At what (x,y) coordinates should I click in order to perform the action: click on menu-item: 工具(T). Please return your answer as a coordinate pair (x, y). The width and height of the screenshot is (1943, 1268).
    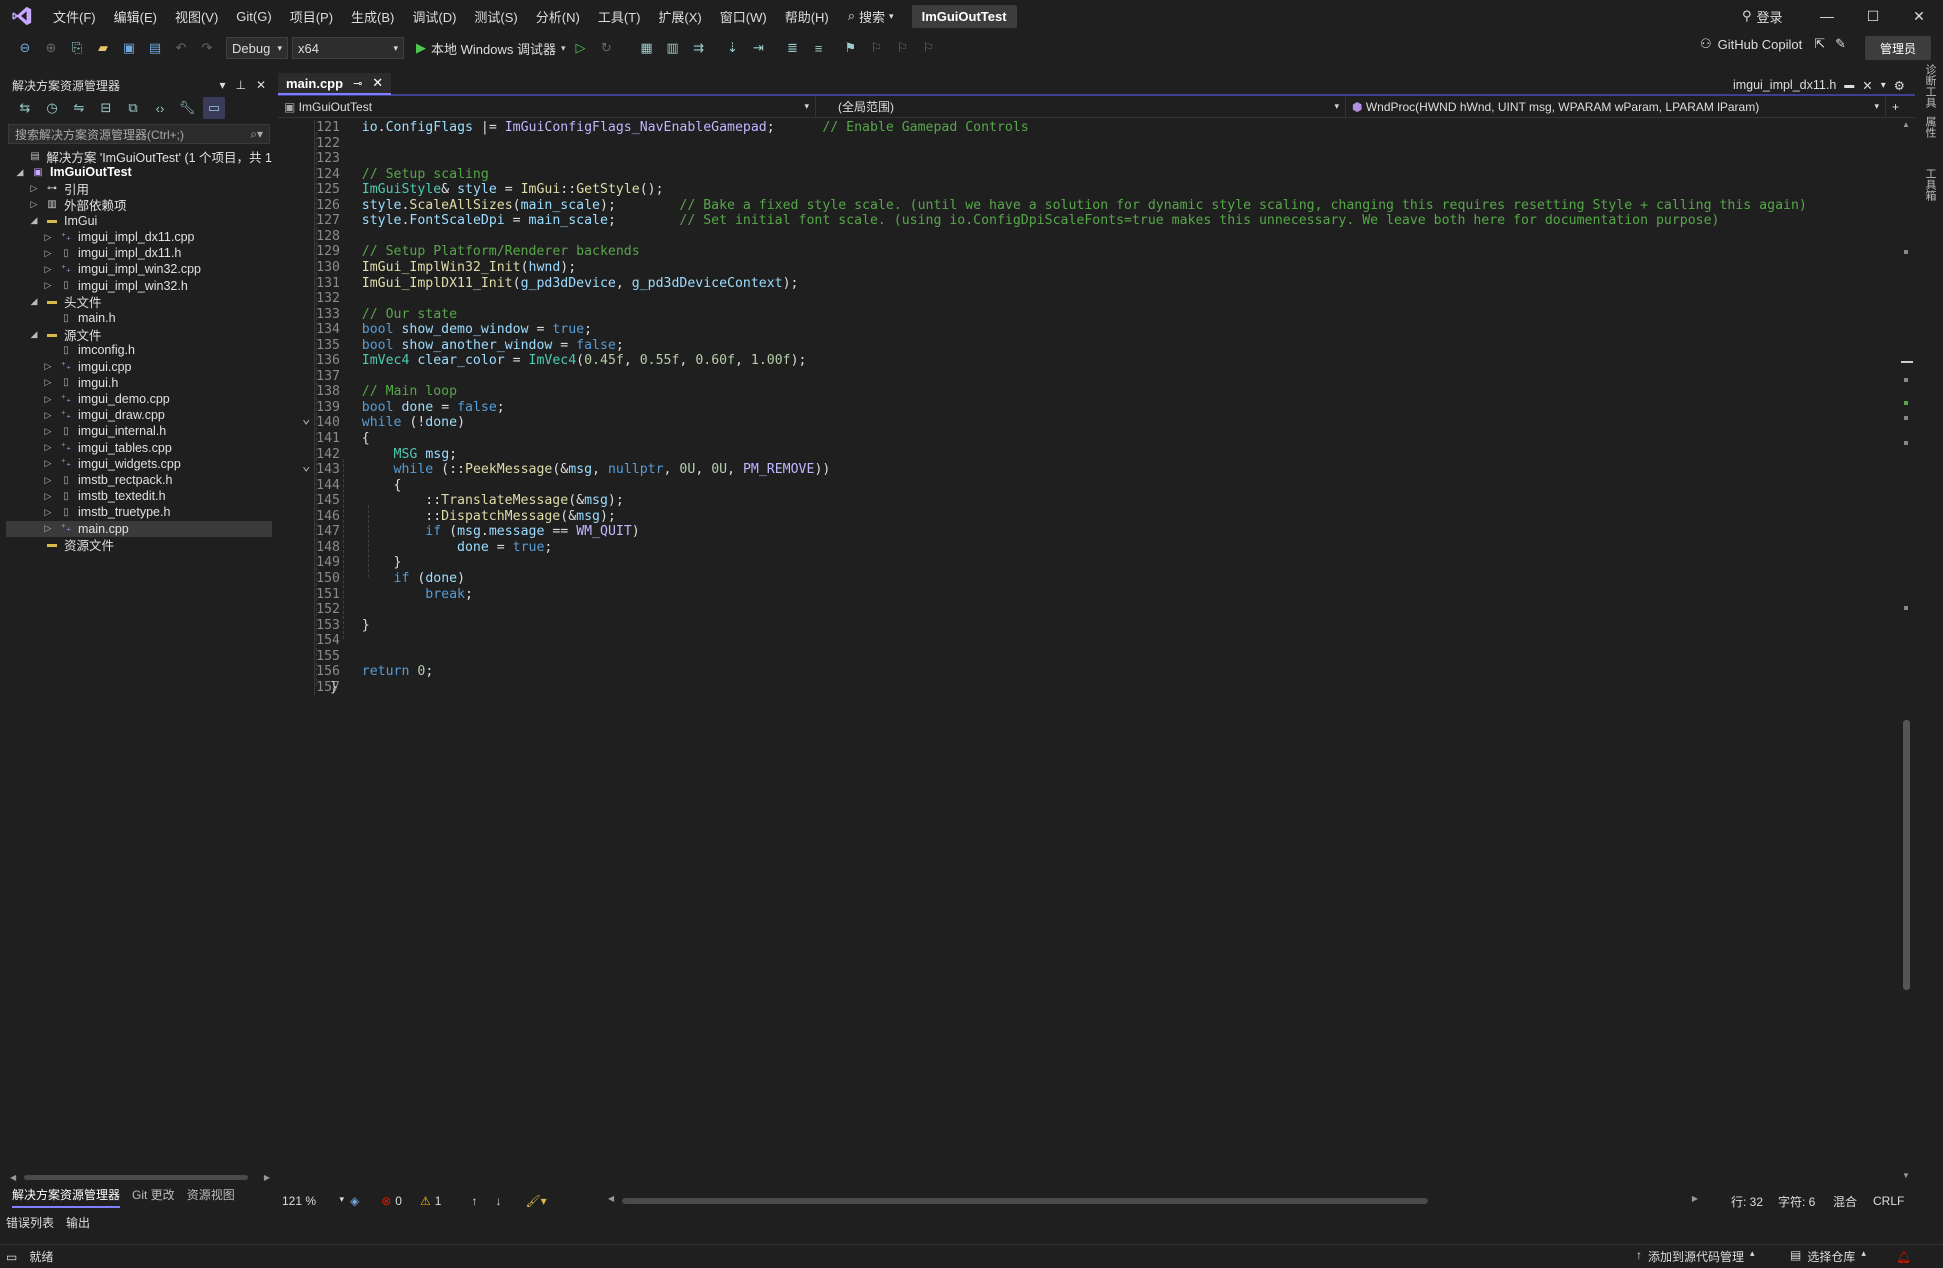
    Looking at the image, I should click on (619, 16).